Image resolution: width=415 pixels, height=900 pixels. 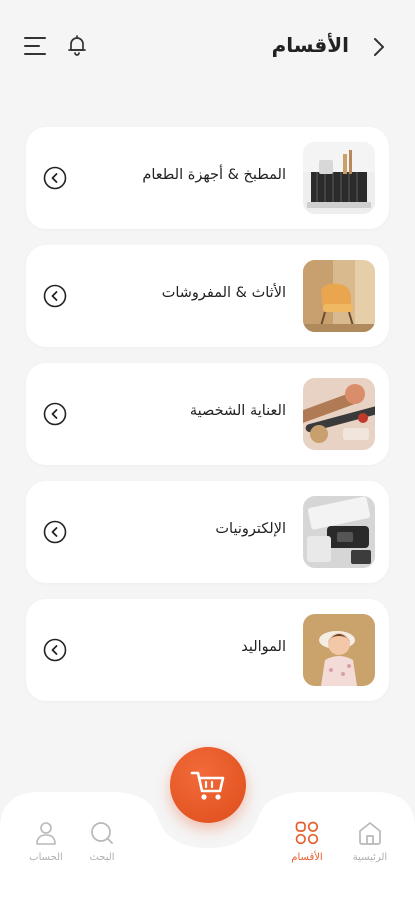 I want to click on category-card-babies: المواليد, so click(x=207, y=650).